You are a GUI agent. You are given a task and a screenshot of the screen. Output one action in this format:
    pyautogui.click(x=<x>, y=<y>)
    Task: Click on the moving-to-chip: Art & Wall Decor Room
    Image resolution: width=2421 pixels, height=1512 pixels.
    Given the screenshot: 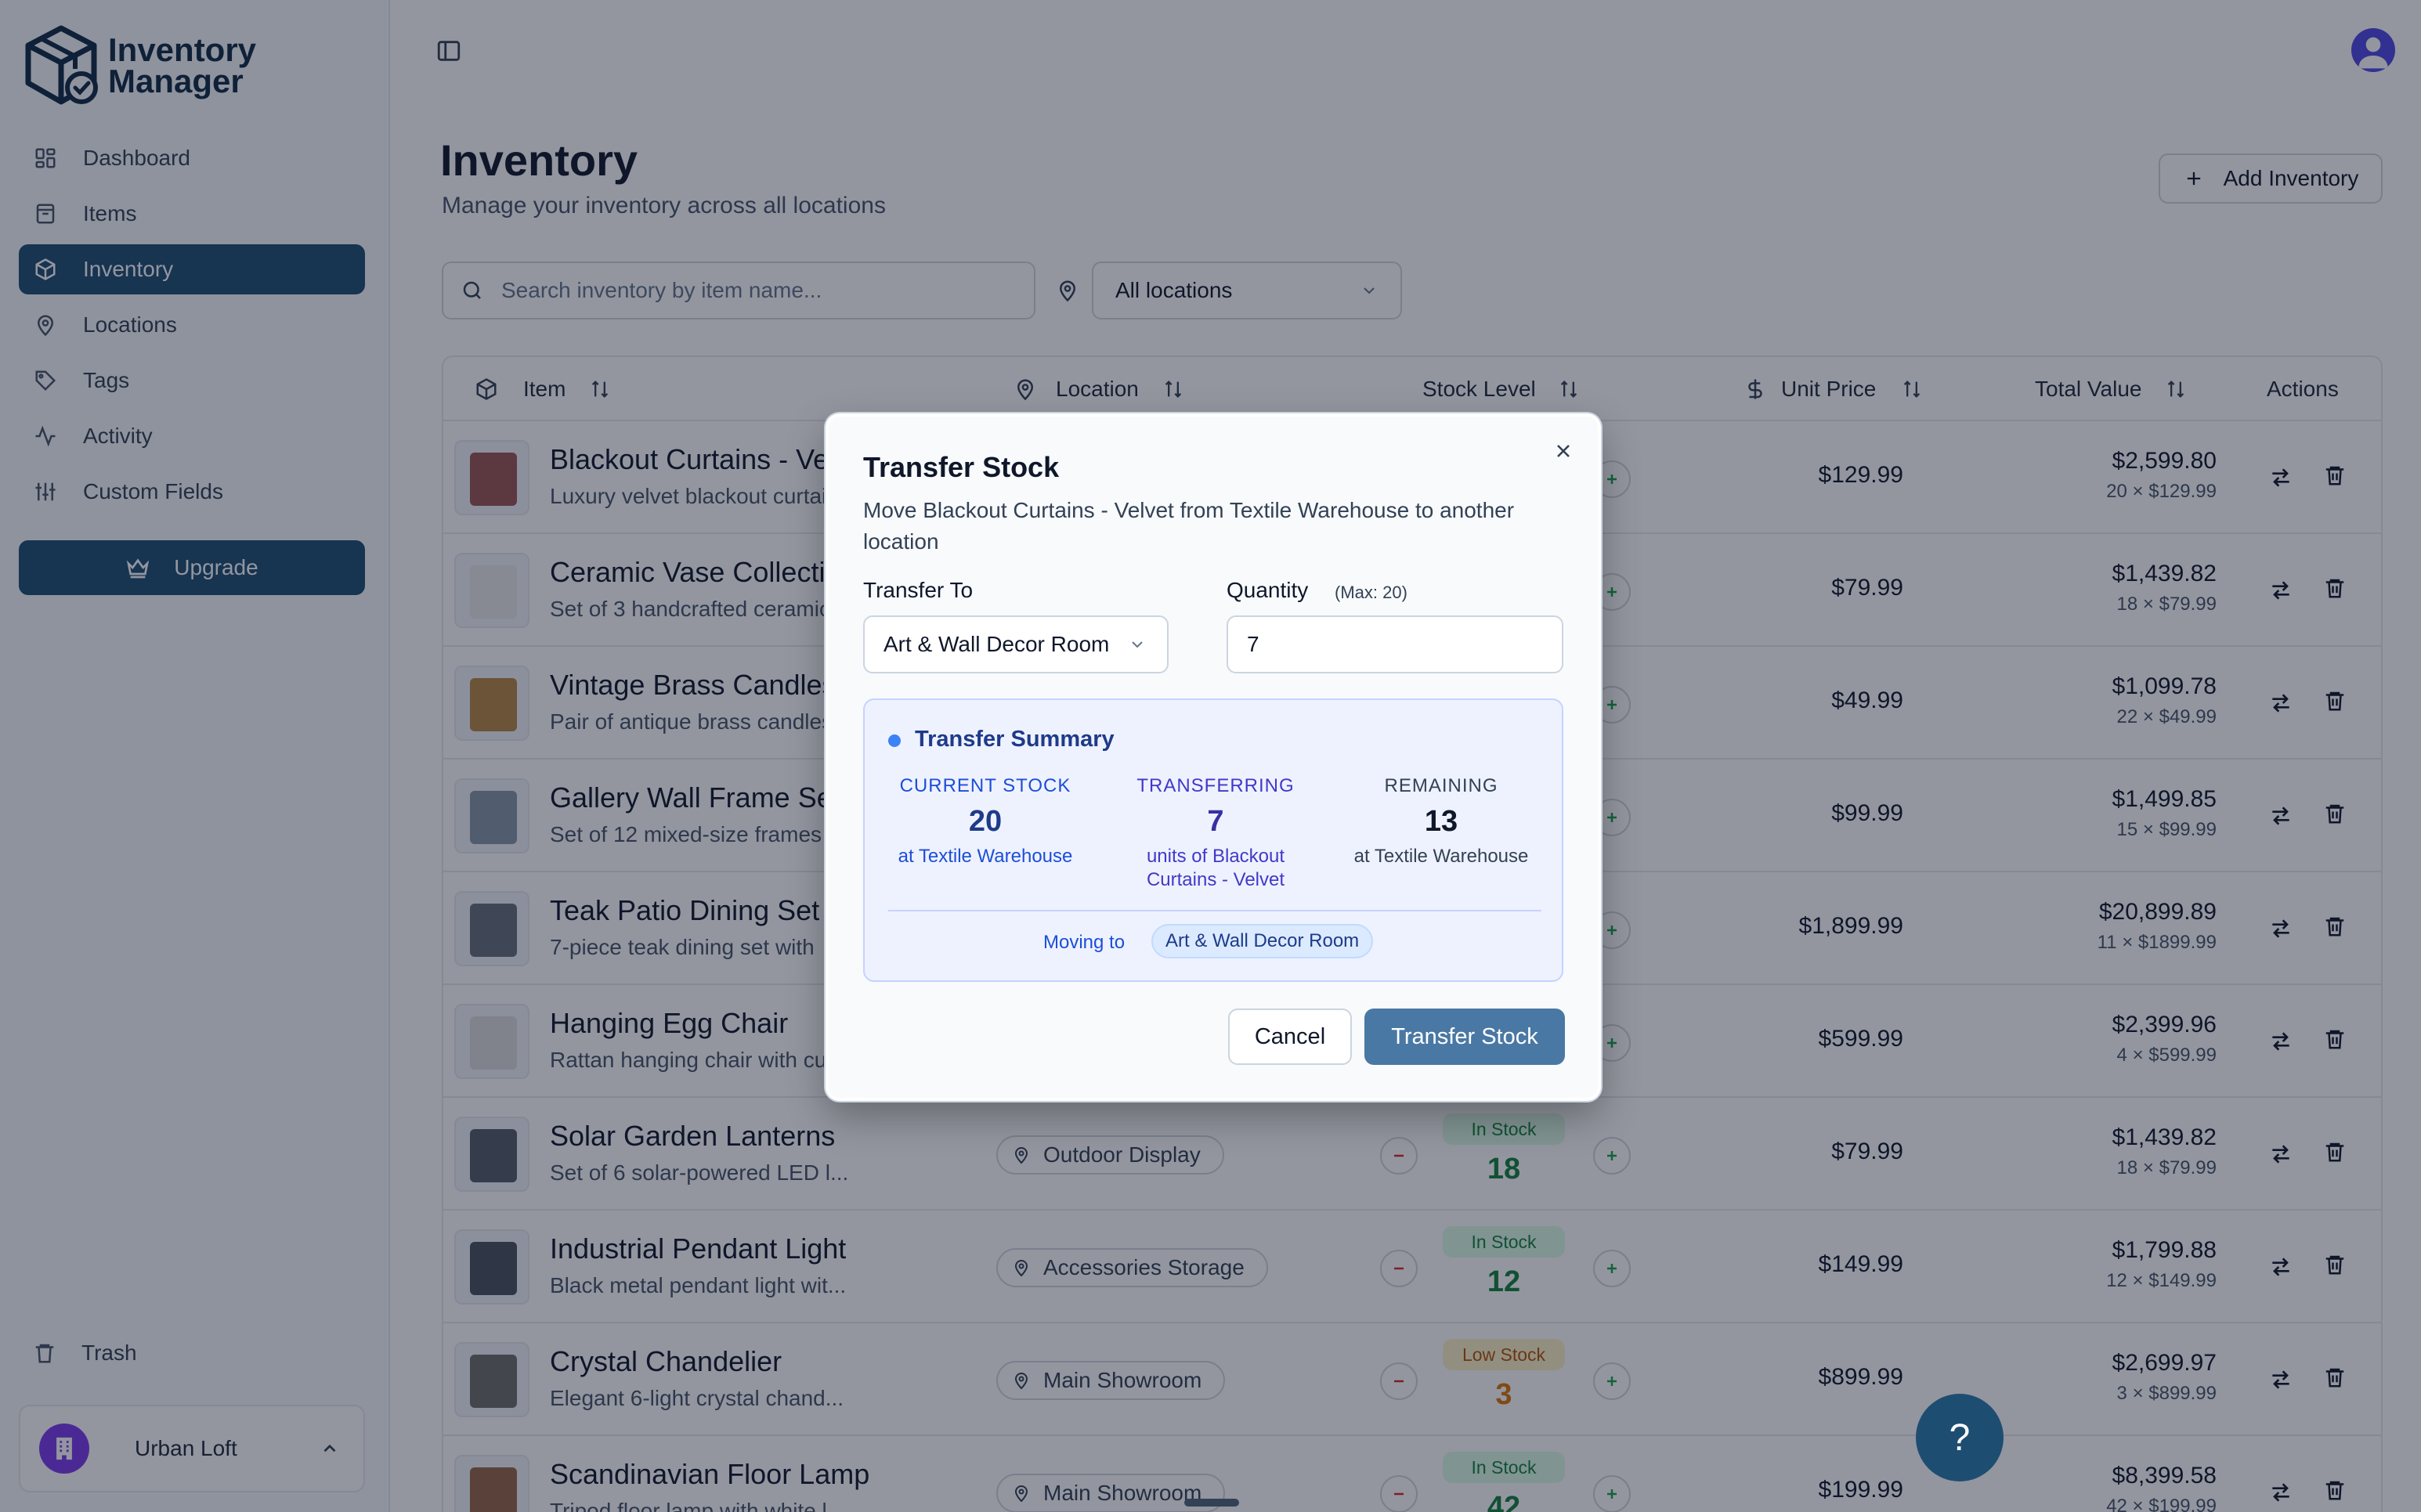 What is the action you would take?
    pyautogui.click(x=1262, y=941)
    